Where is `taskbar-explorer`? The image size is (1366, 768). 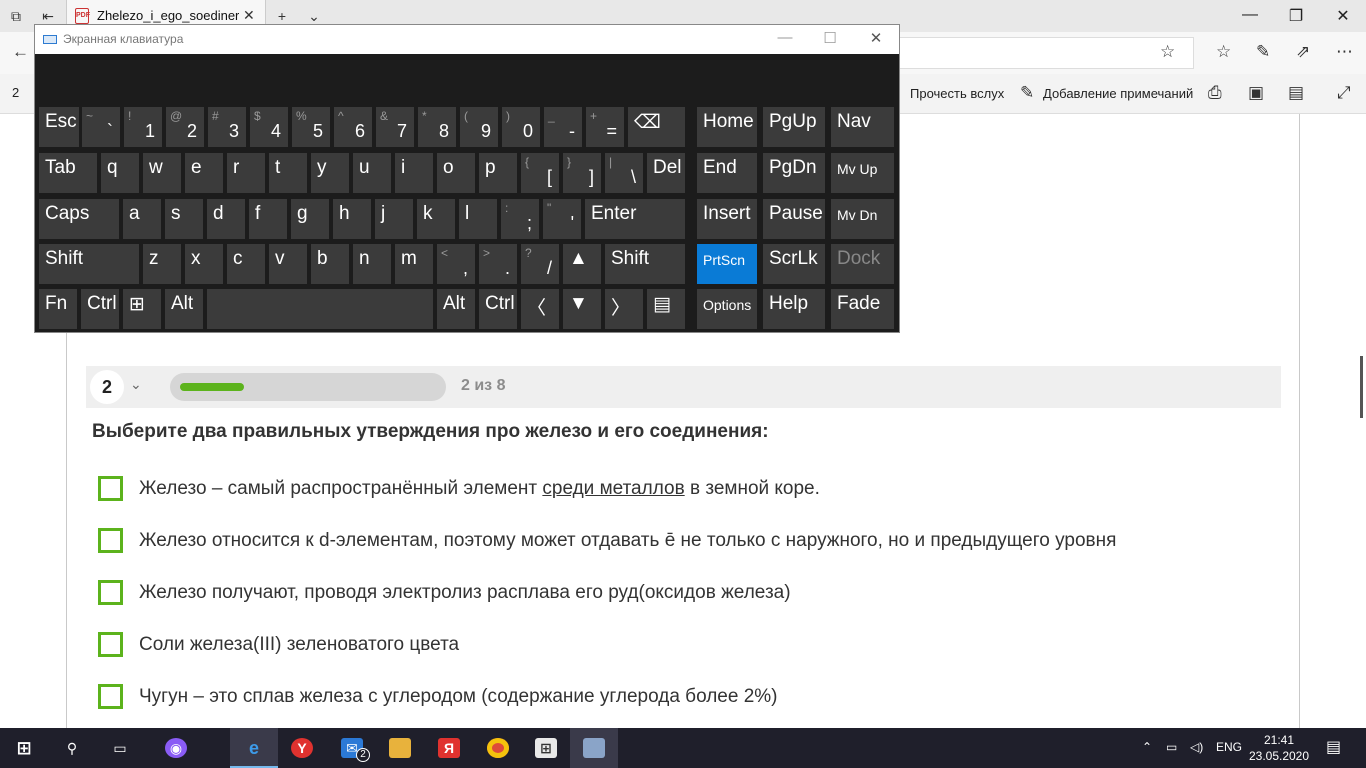
taskbar-explorer is located at coordinates (400, 748).